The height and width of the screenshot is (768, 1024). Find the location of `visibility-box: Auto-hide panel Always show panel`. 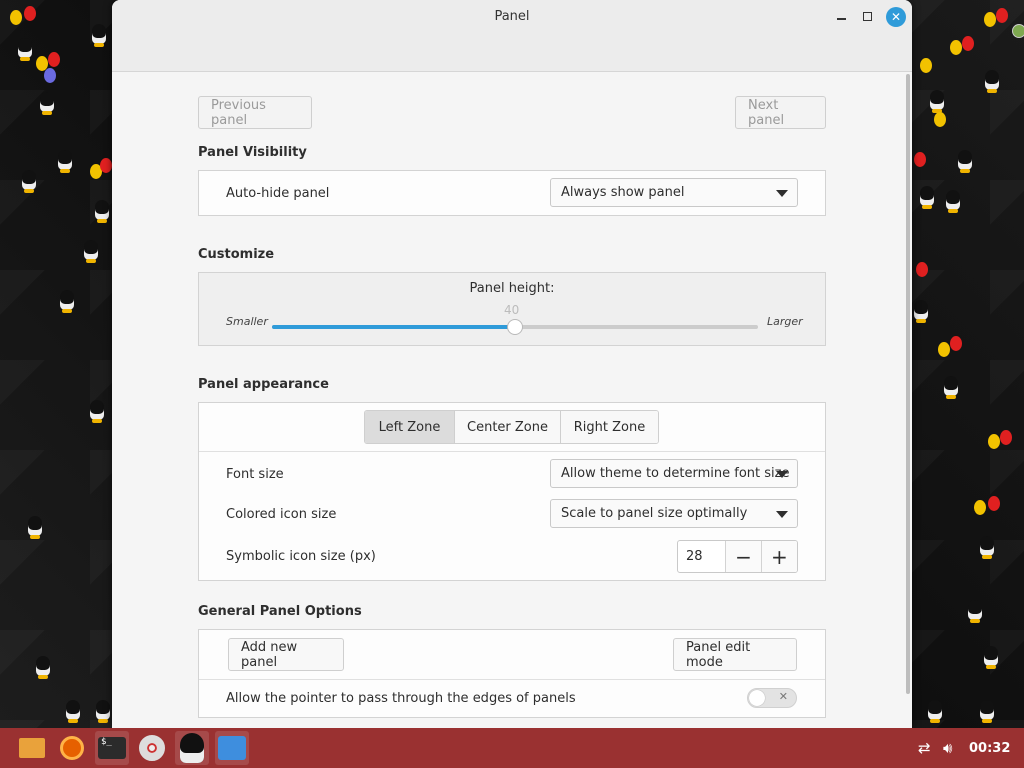

visibility-box: Auto-hide panel Always show panel is located at coordinates (512, 193).